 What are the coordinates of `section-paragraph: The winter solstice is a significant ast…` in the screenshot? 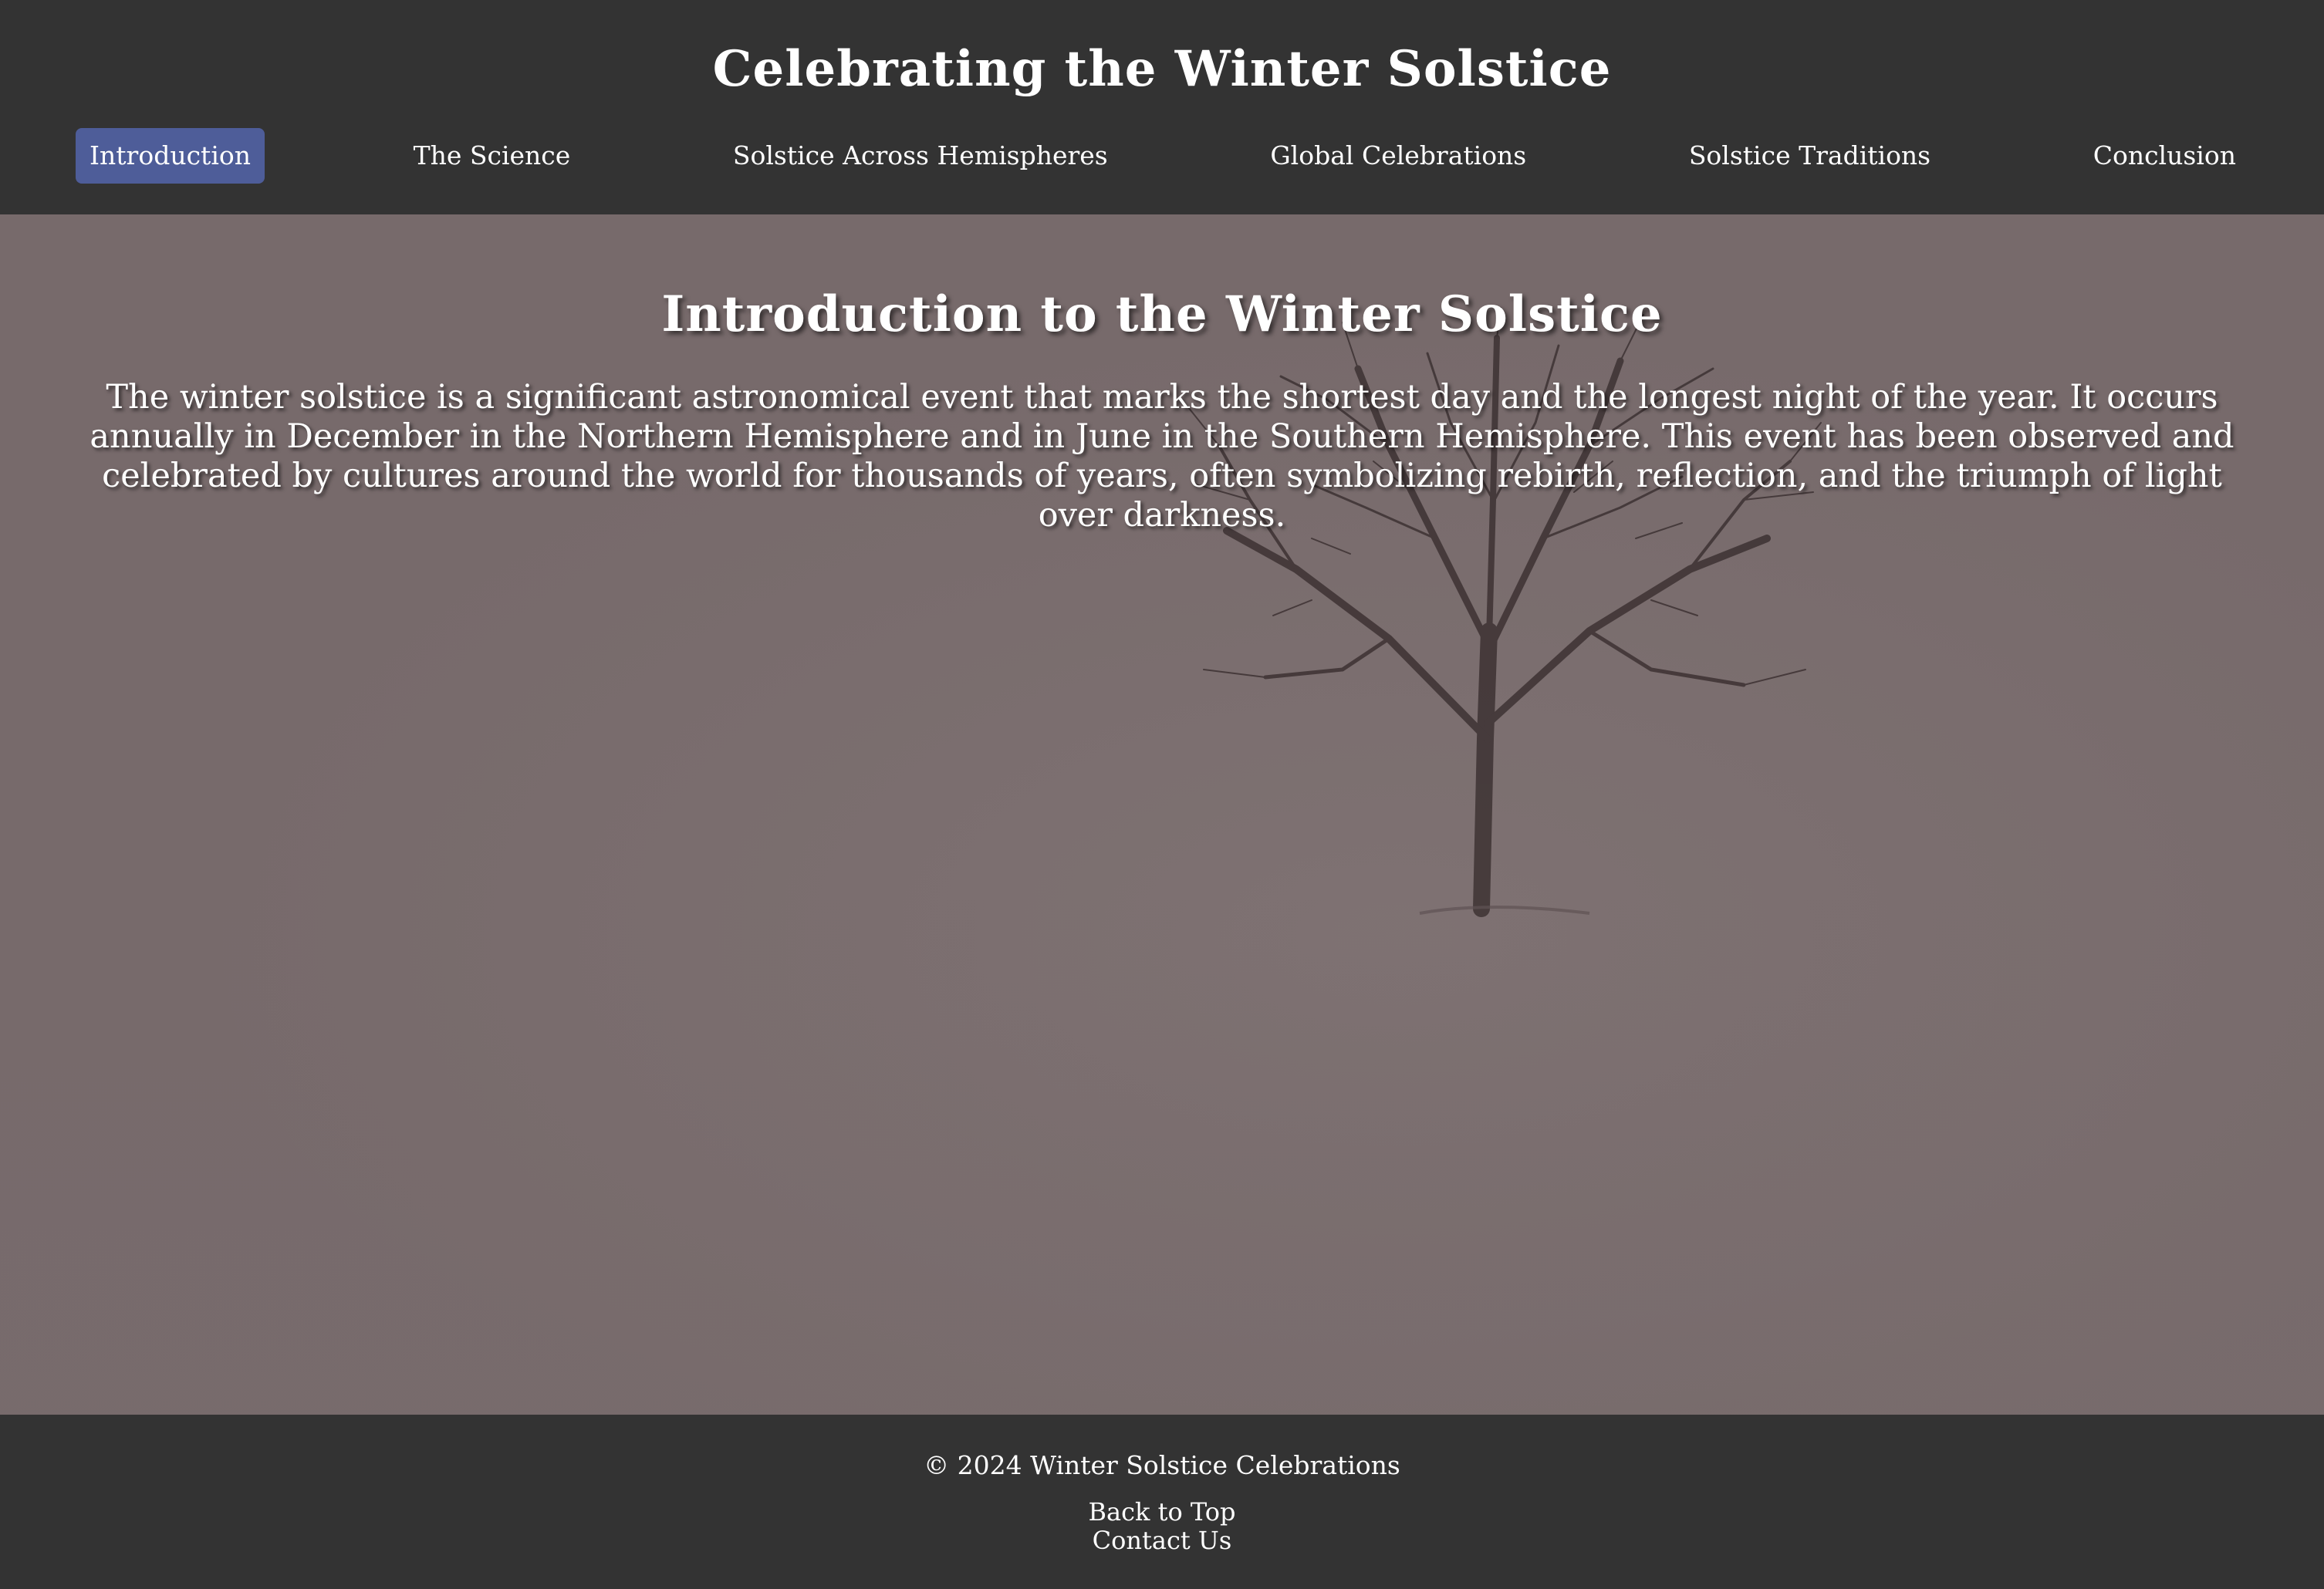 It's located at (1162, 456).